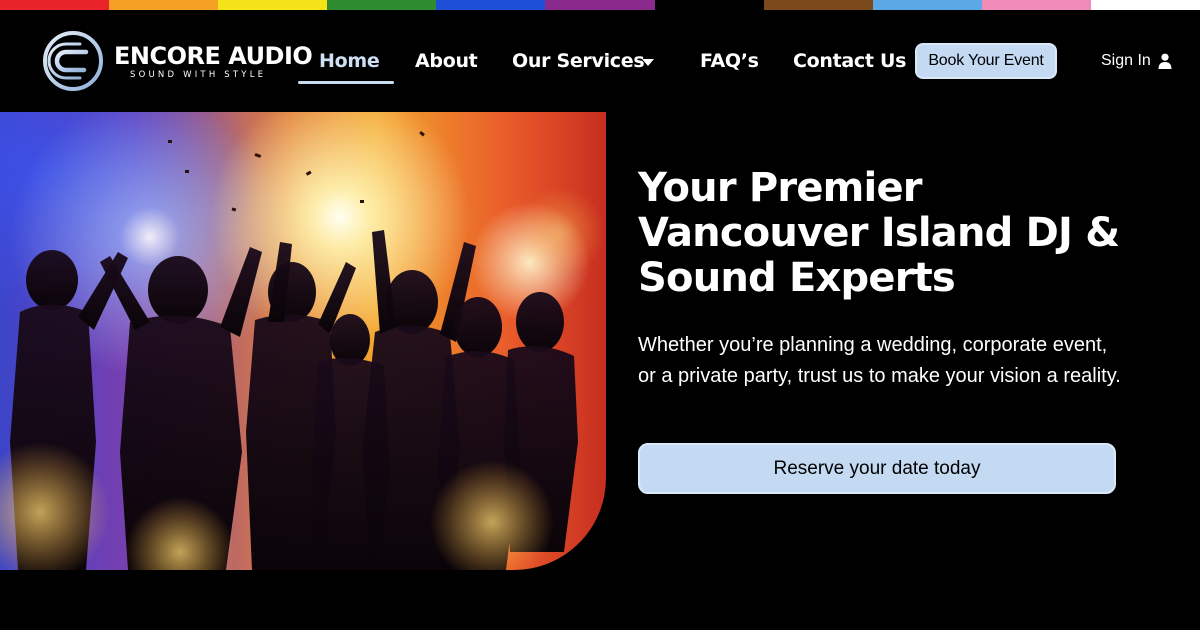 Image resolution: width=1200 pixels, height=630 pixels. I want to click on nav-faqs: FAQ’s, so click(729, 61).